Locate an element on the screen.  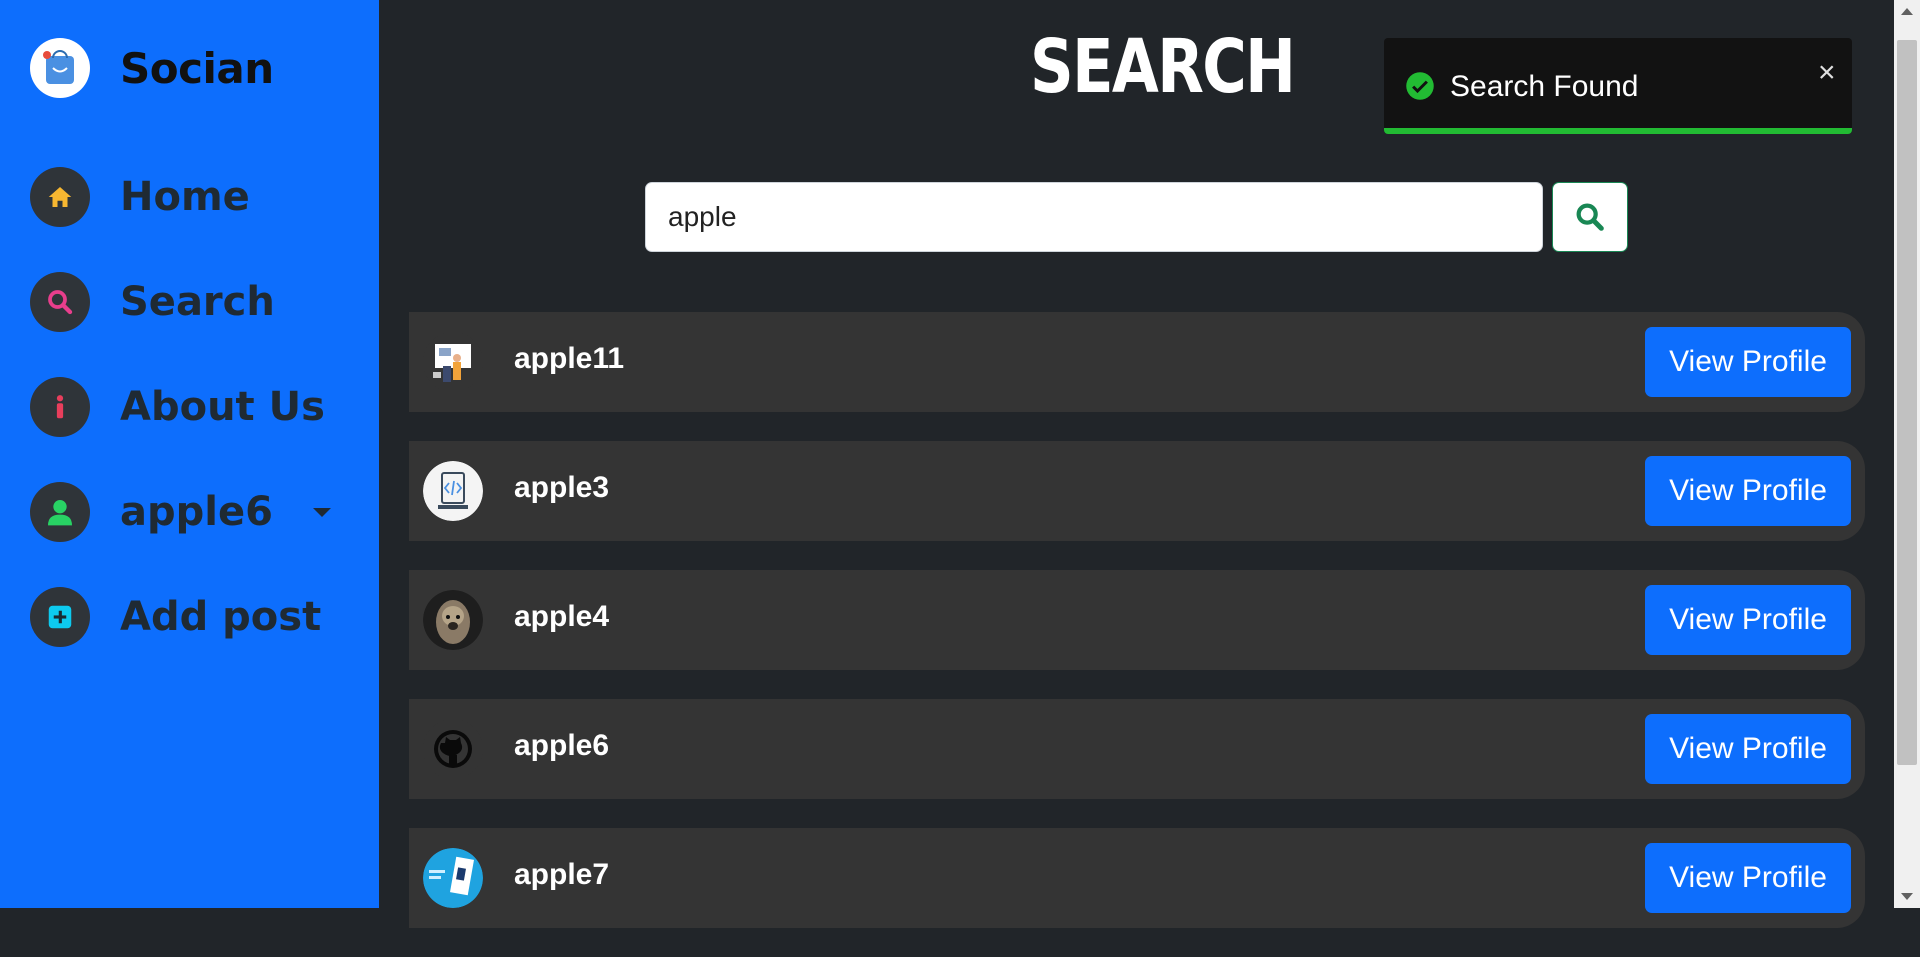
result-row: apple7 View Profile is located at coordinates (1137, 878).